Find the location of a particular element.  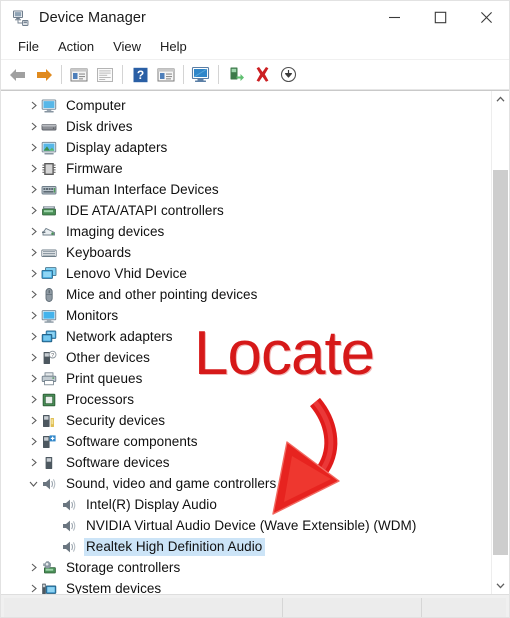

tree-label: Monitors is located at coordinates (92, 315).